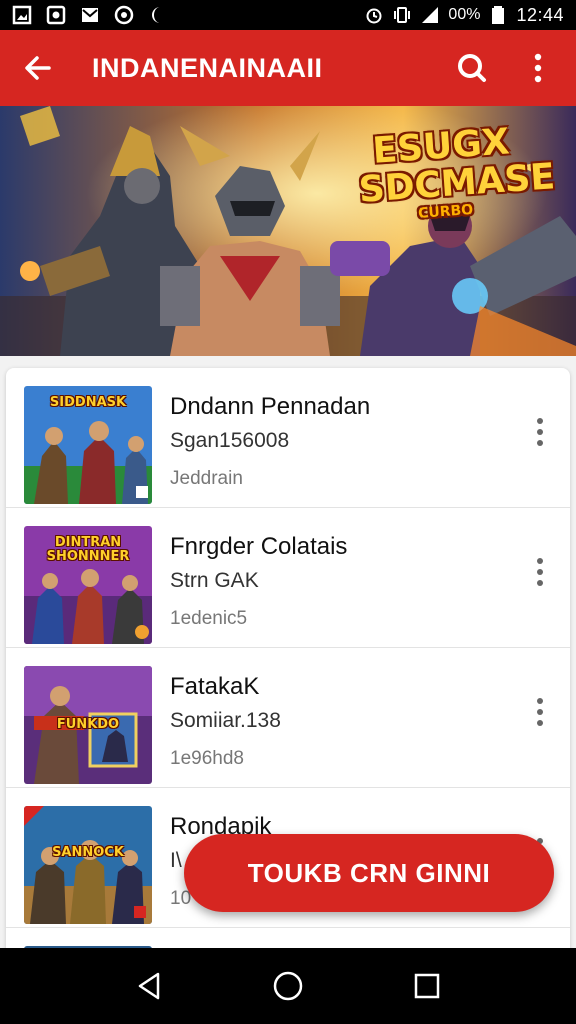 The width and height of the screenshot is (576, 1024). What do you see at coordinates (498, 15) in the screenshot?
I see `battery-icon` at bounding box center [498, 15].